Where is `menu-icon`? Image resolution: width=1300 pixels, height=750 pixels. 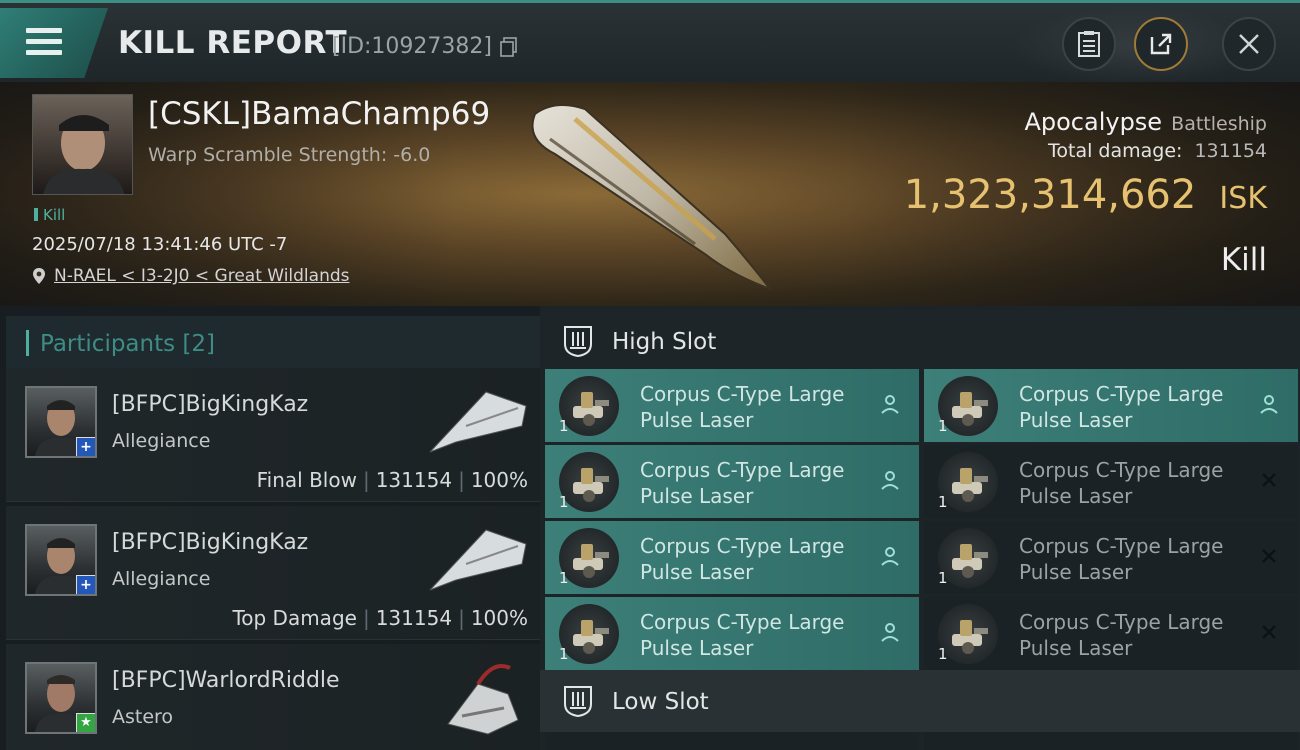
menu-icon is located at coordinates (44, 42).